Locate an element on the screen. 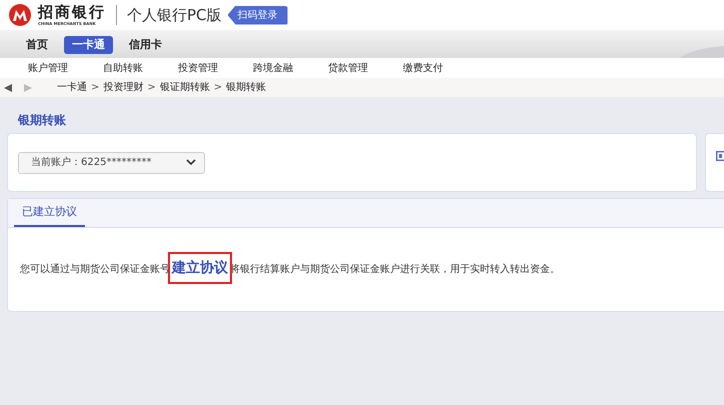 The width and height of the screenshot is (724, 405). menu-item: 跨境金融 is located at coordinates (290, 68).